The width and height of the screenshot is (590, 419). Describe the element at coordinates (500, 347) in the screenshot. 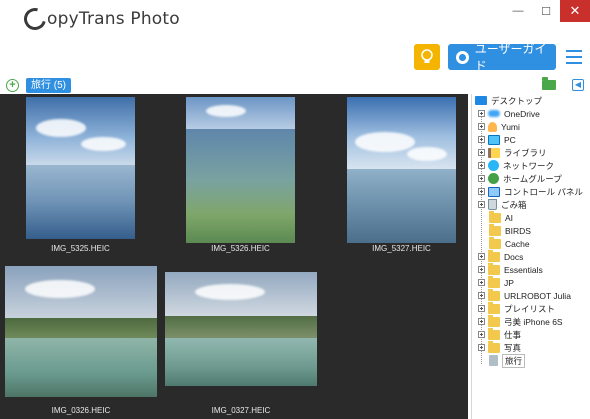

I see `tree-node-folder: 写真` at that location.